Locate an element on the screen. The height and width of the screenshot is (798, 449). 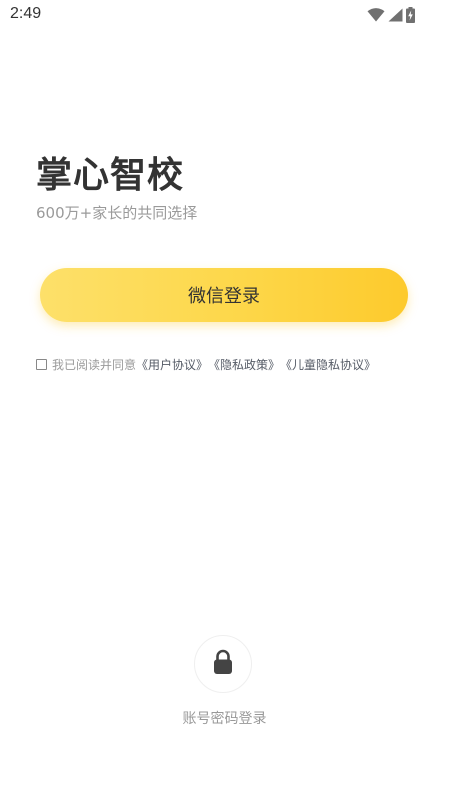
agreement-text: 我已阅读并同意 is located at coordinates (94, 364).